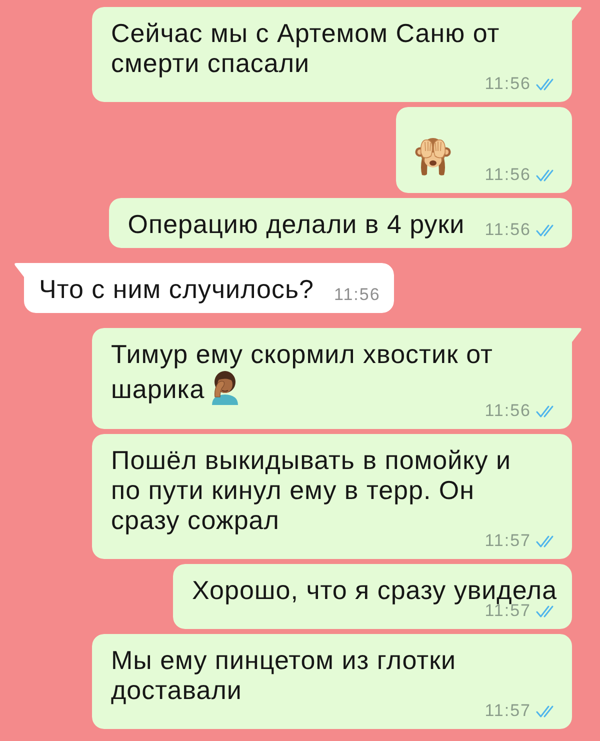  Describe the element at coordinates (284, 675) in the screenshot. I see `message-text: Мы ему пинцетом из глотки доставали` at that location.